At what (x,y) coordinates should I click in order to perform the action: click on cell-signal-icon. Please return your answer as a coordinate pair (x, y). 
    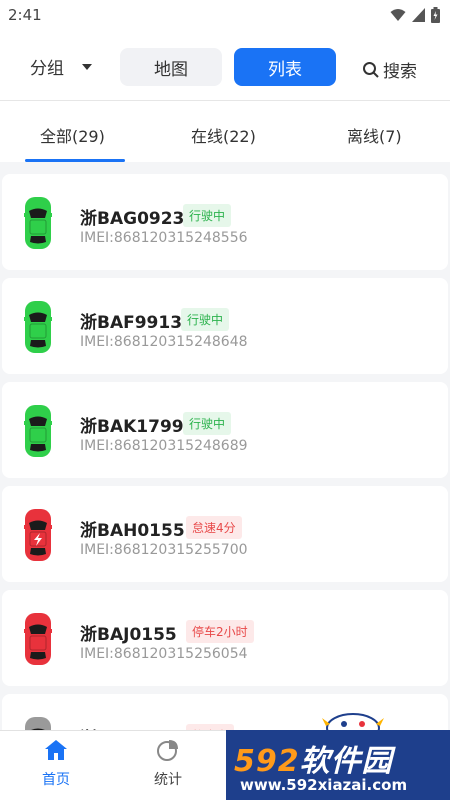
    Looking at the image, I should click on (418, 15).